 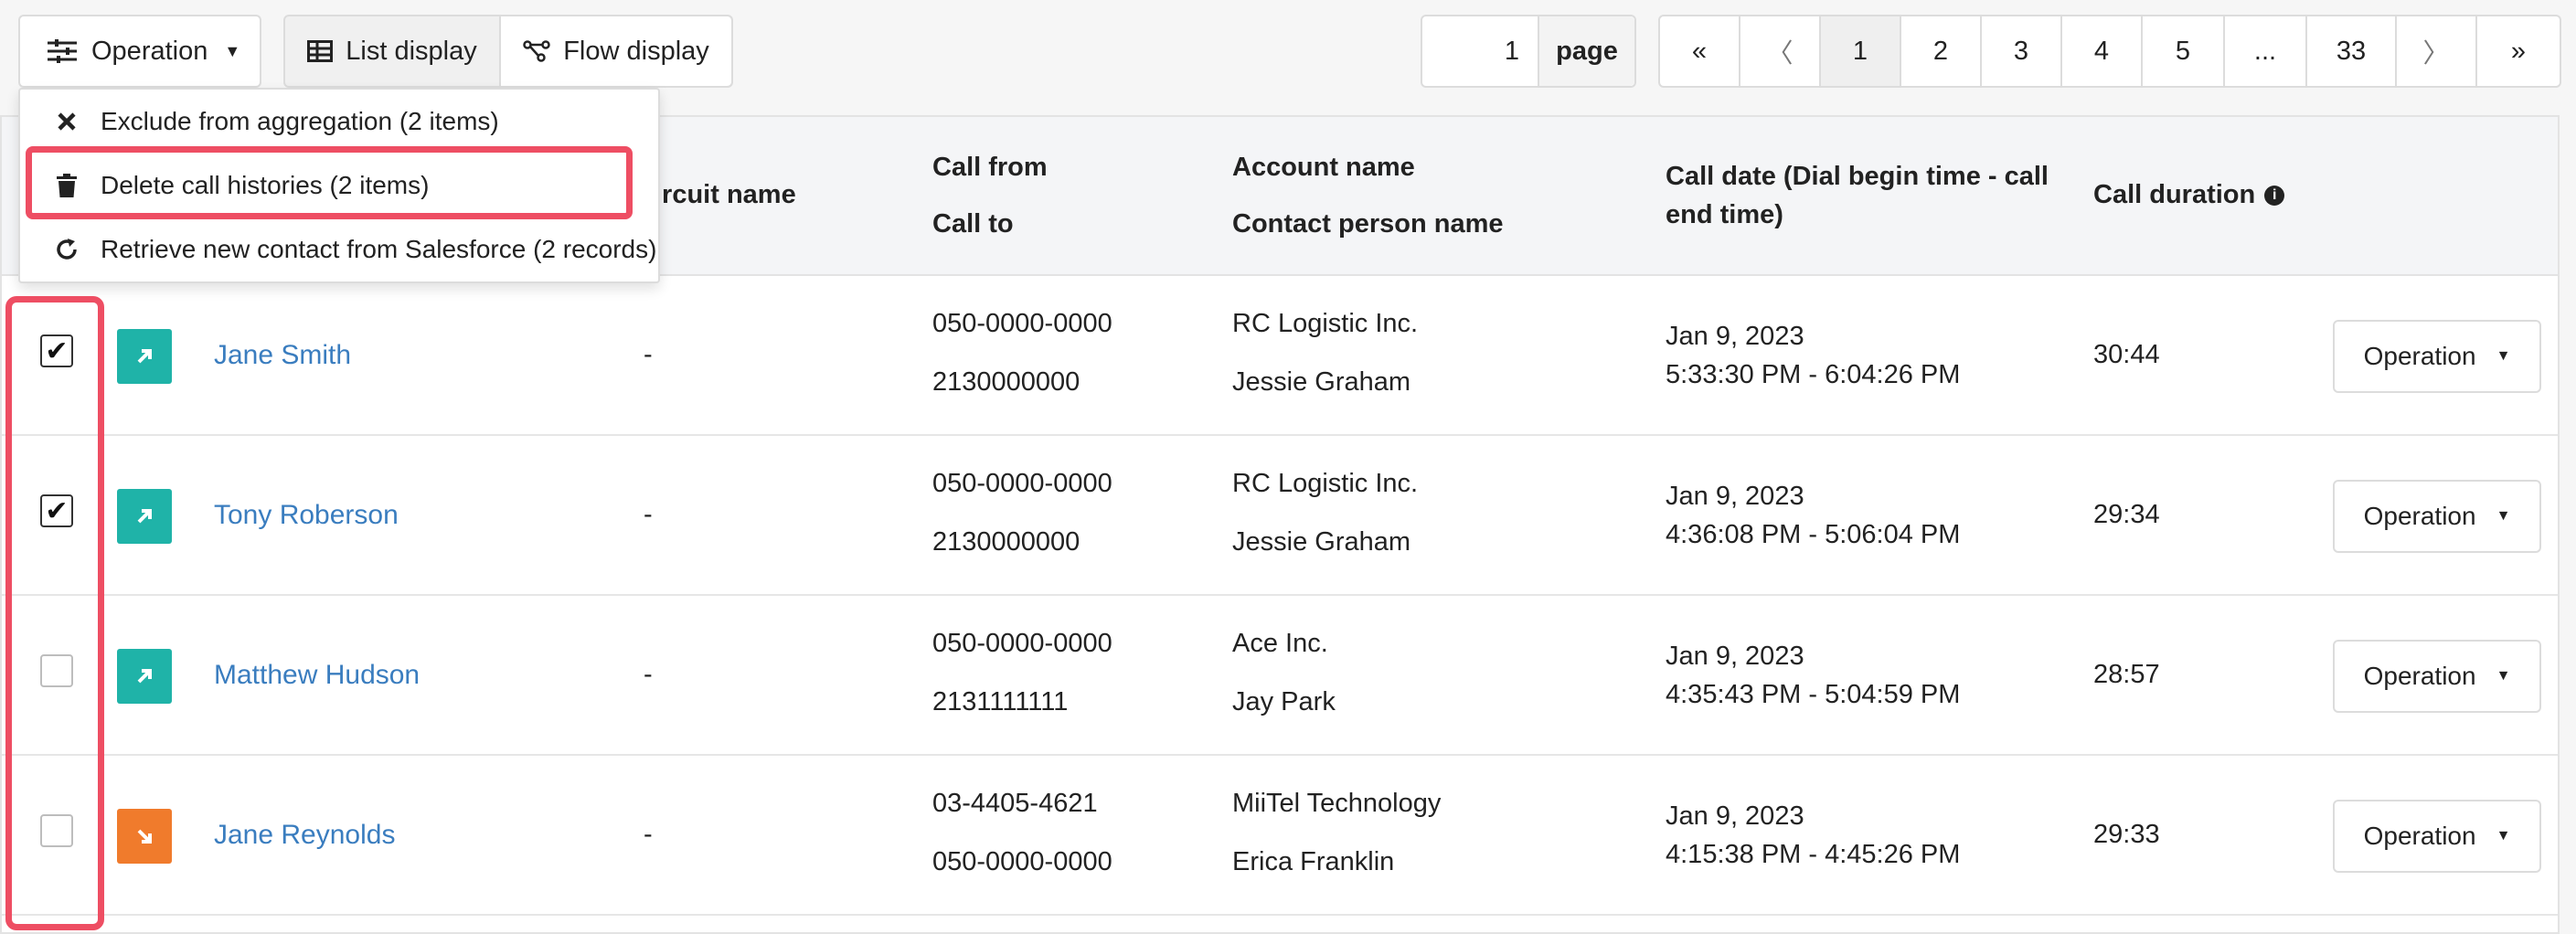 I want to click on info-icon: i, so click(x=2274, y=196).